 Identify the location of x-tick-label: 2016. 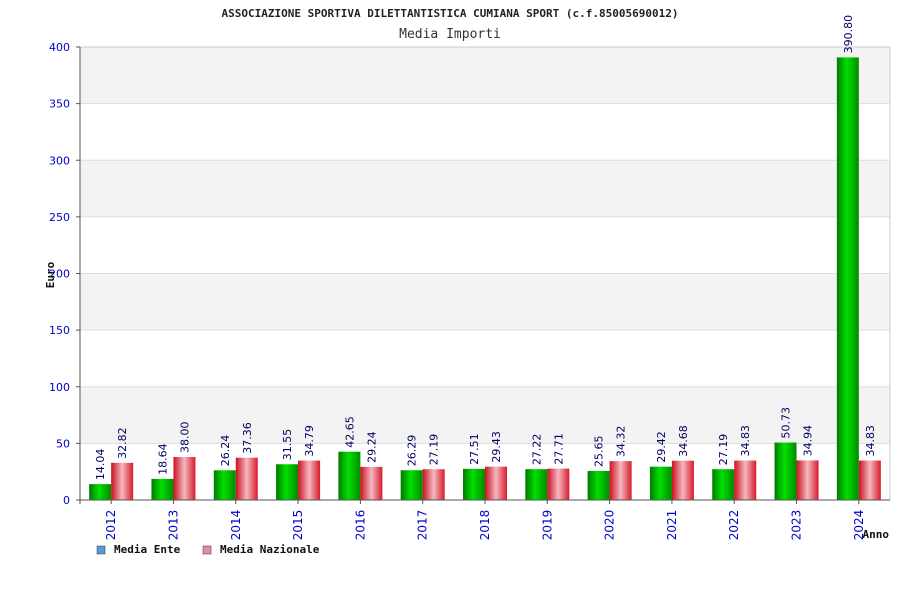
(360, 525).